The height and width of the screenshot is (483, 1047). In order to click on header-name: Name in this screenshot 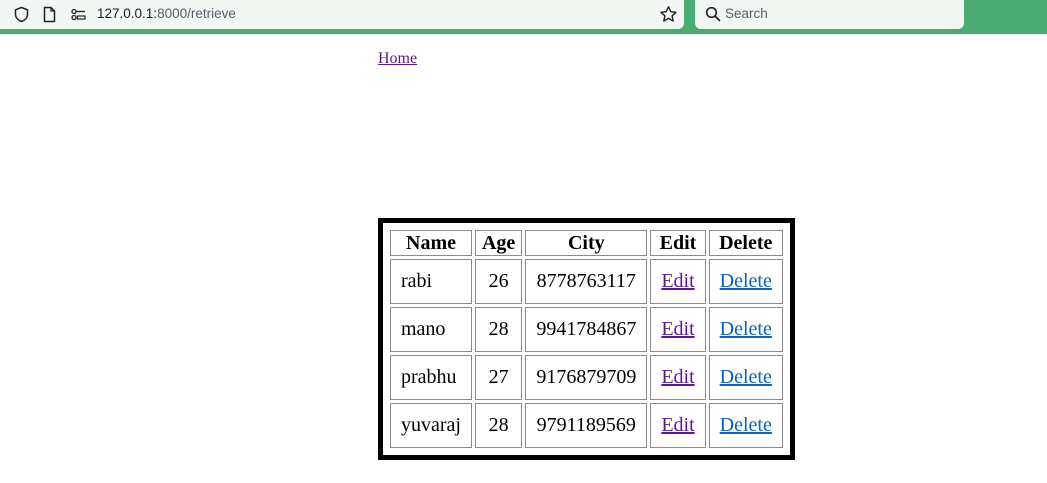, I will do `click(431, 243)`.